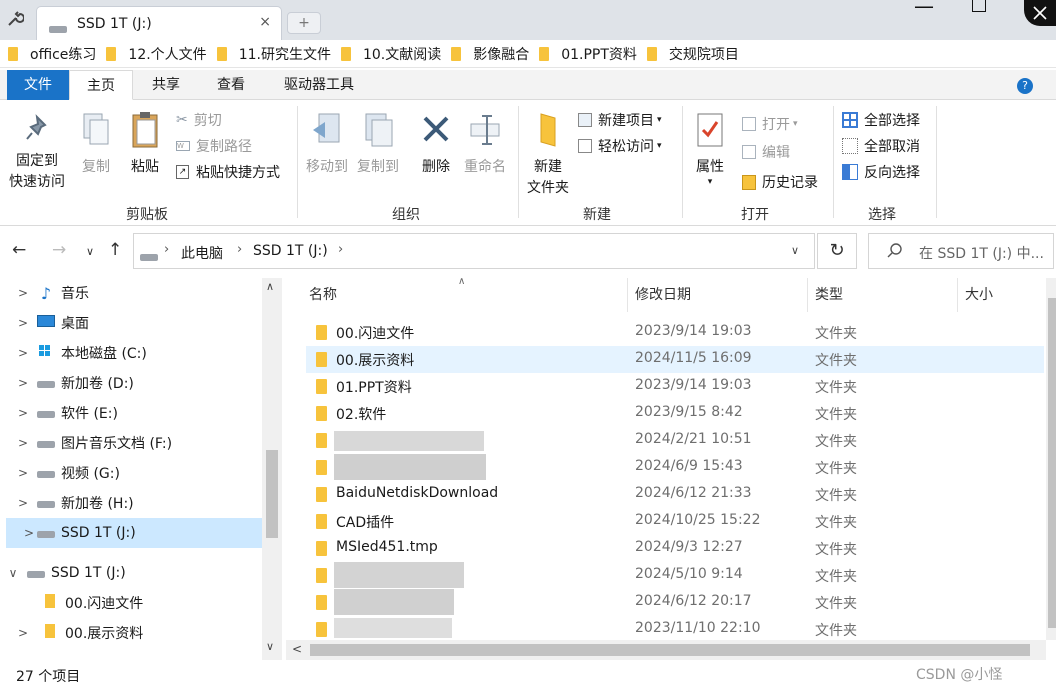 The height and width of the screenshot is (688, 1056). What do you see at coordinates (548, 154) in the screenshot?
I see `new-folder-button: 新建 文件夹` at bounding box center [548, 154].